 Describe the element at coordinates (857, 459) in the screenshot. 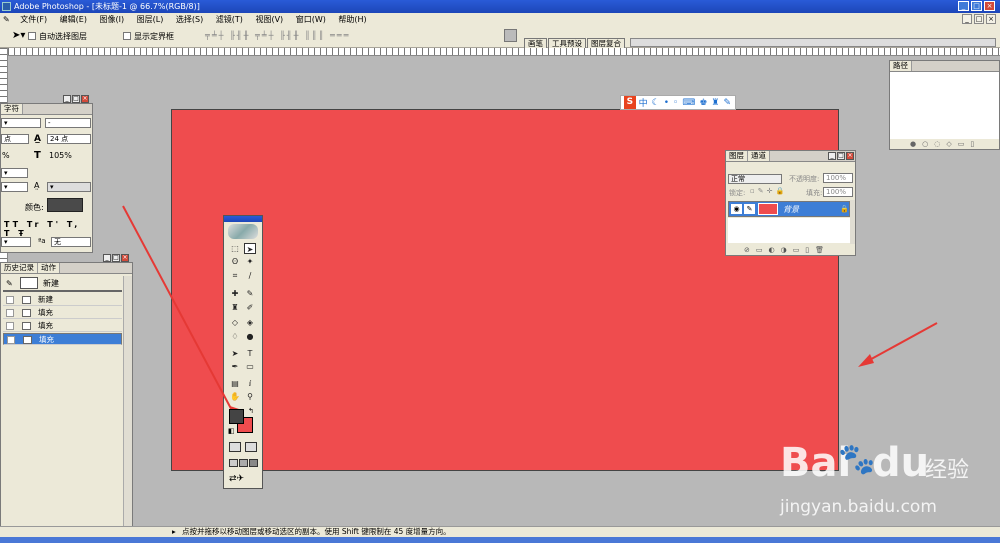

I see `watermark-paw-icon: 🐾` at that location.